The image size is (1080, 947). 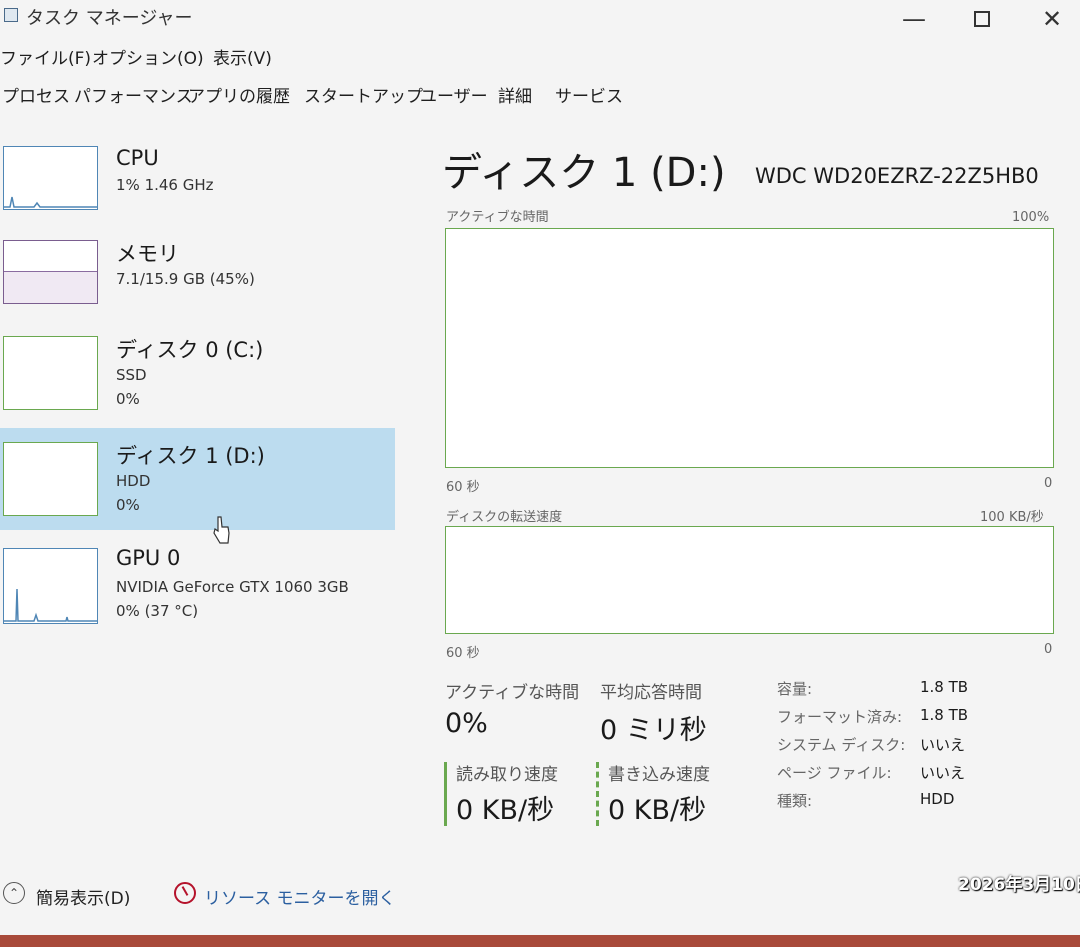 I want to click on page-file-value: いいえ, so click(x=943, y=773).